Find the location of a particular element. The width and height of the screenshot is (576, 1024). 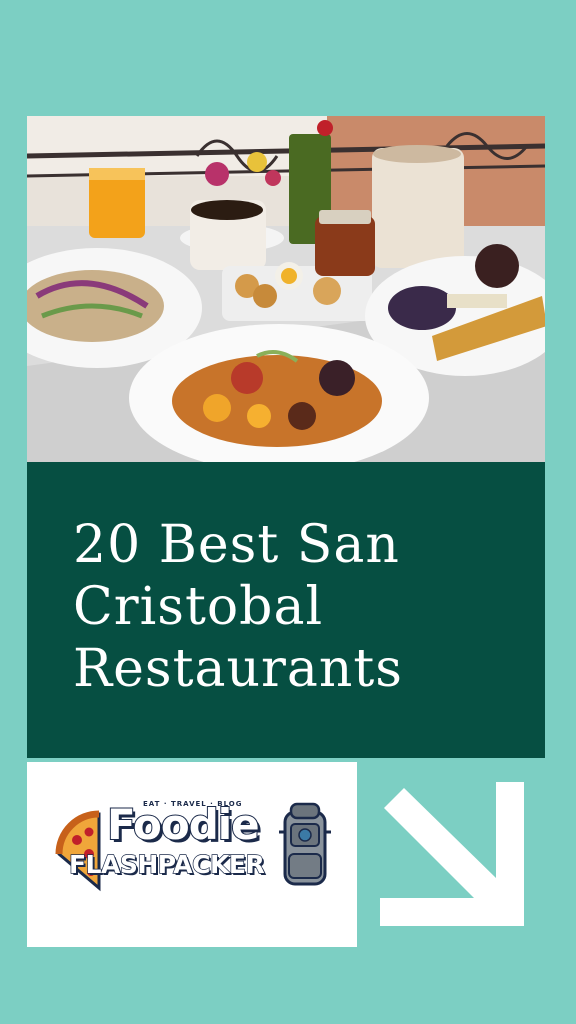

title-line-1: 20 Best San is located at coordinates (236, 545).